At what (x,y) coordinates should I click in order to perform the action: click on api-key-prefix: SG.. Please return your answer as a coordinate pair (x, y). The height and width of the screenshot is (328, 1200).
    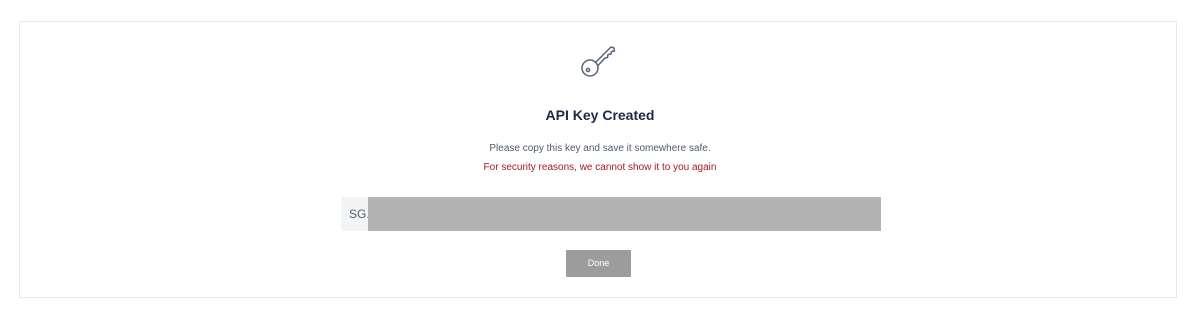
    Looking at the image, I should click on (359, 214).